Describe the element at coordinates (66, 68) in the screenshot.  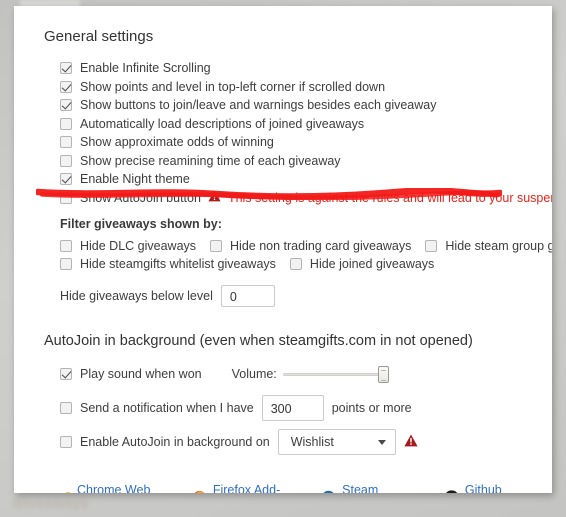
I see `checkbox-enable-infinite-scrolling` at that location.